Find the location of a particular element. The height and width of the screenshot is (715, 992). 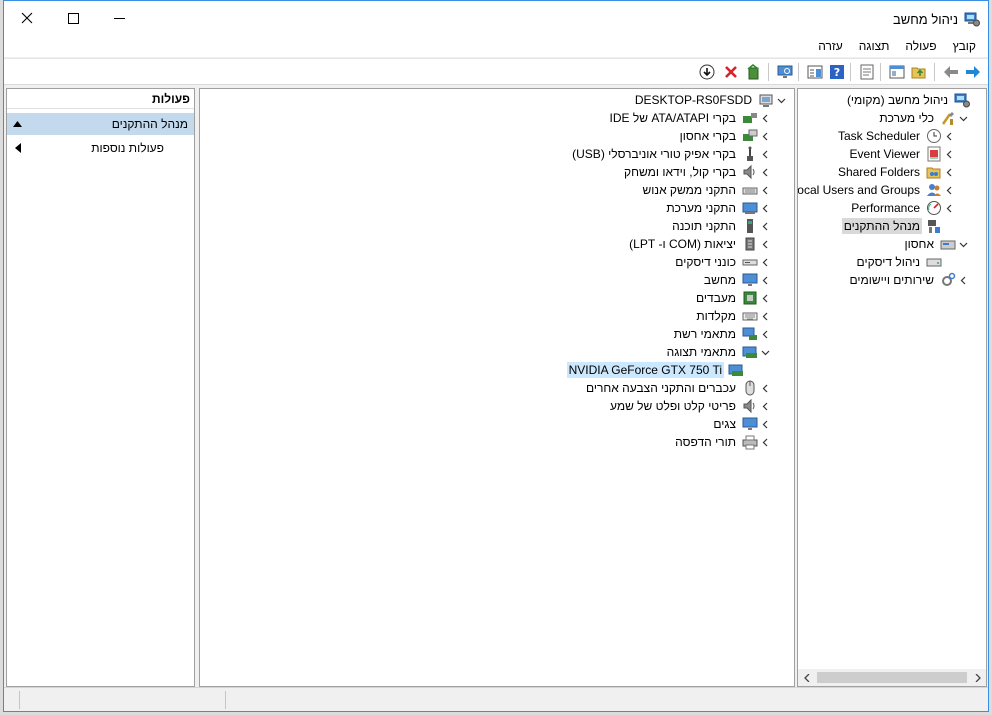

device-tree-item-7: יציאות (COM ו- LPT) is located at coordinates (699, 244).